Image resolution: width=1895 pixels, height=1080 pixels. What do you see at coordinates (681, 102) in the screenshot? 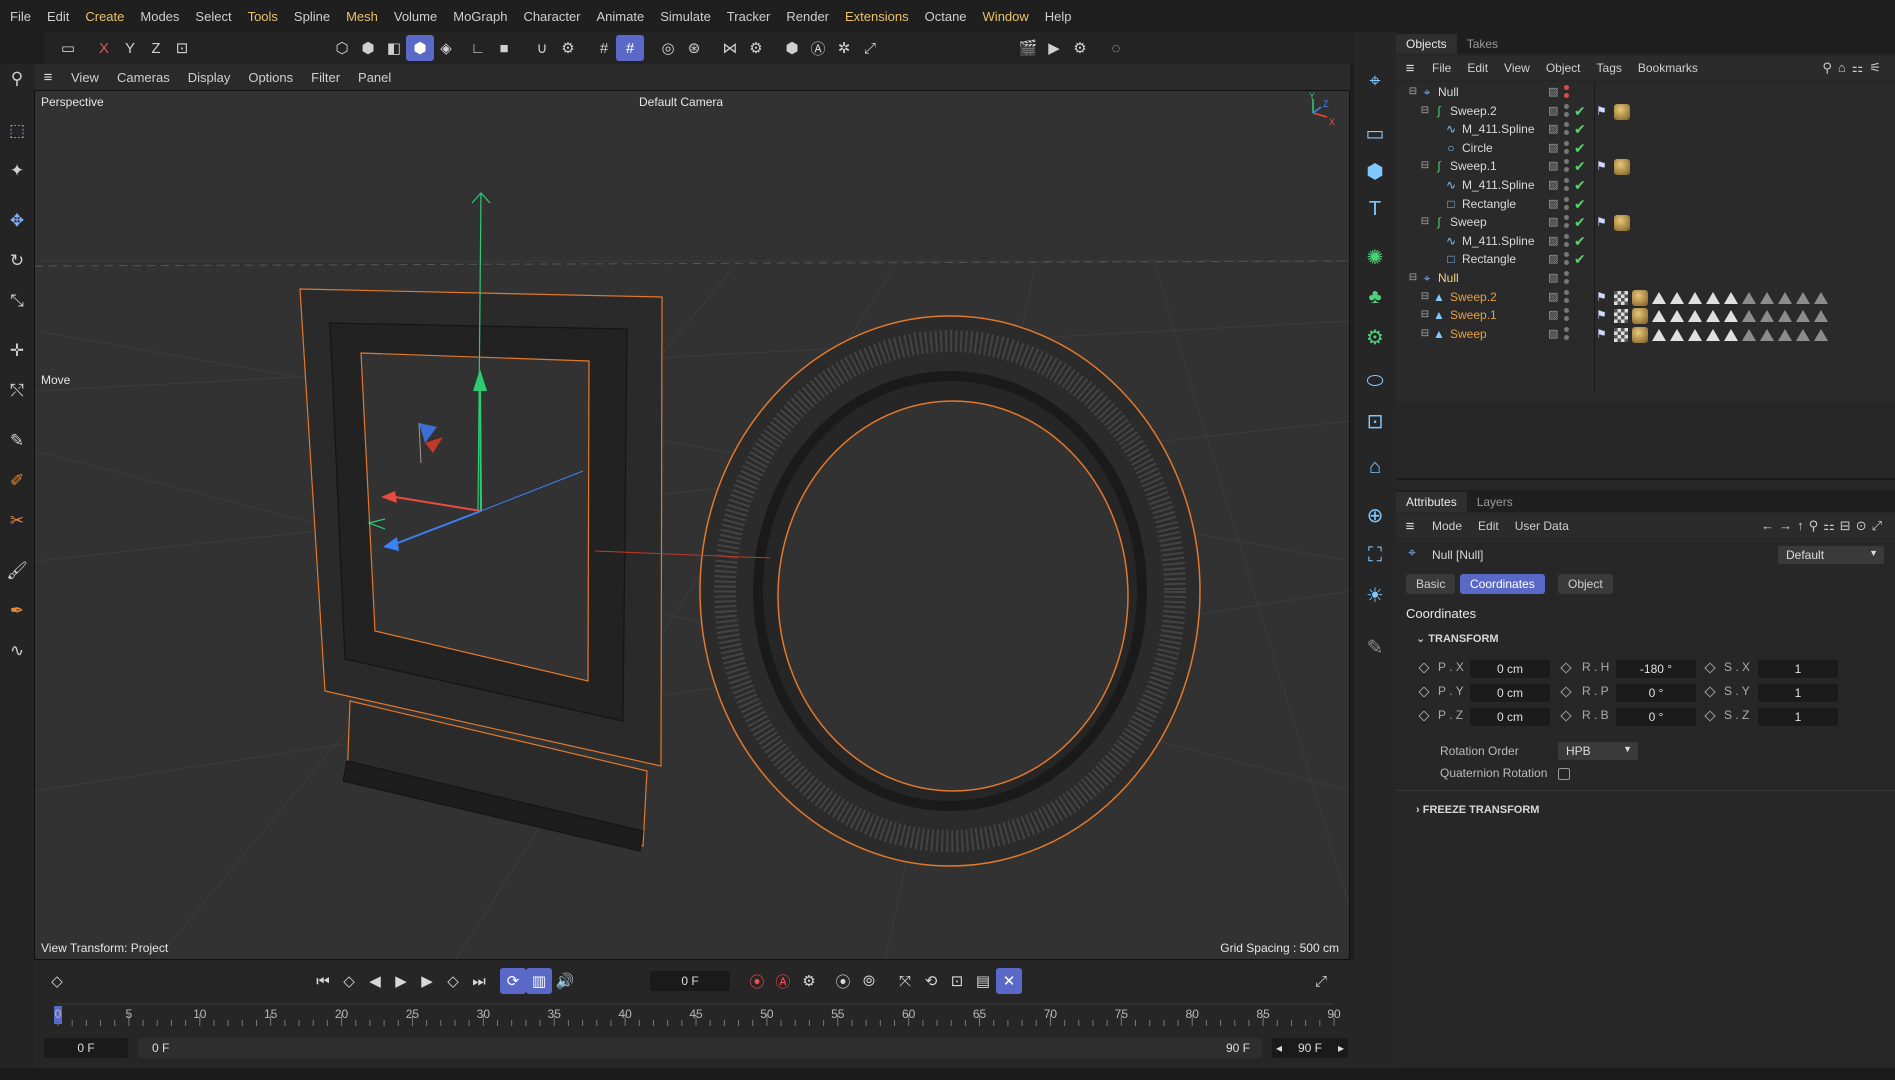
I see `viewport-camera-label: Default Camera` at bounding box center [681, 102].